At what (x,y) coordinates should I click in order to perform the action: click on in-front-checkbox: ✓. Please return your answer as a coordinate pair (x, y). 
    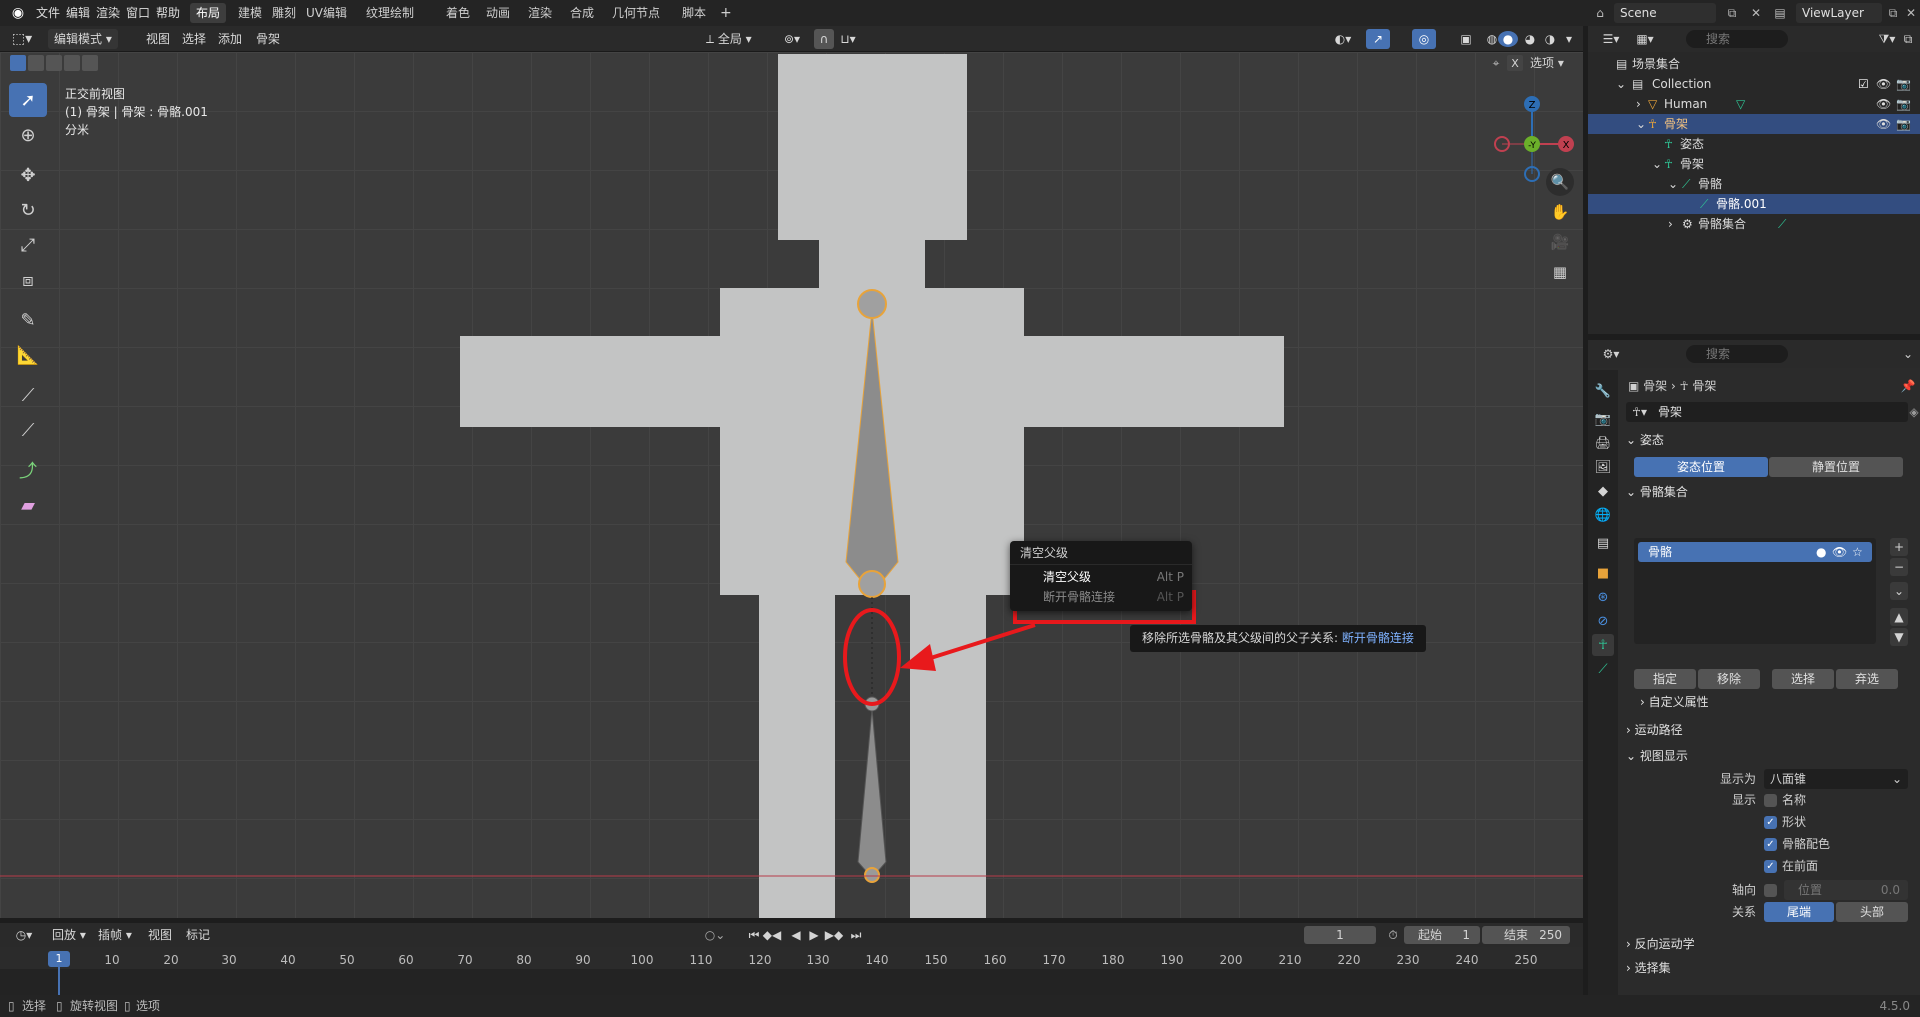
    Looking at the image, I should click on (1770, 866).